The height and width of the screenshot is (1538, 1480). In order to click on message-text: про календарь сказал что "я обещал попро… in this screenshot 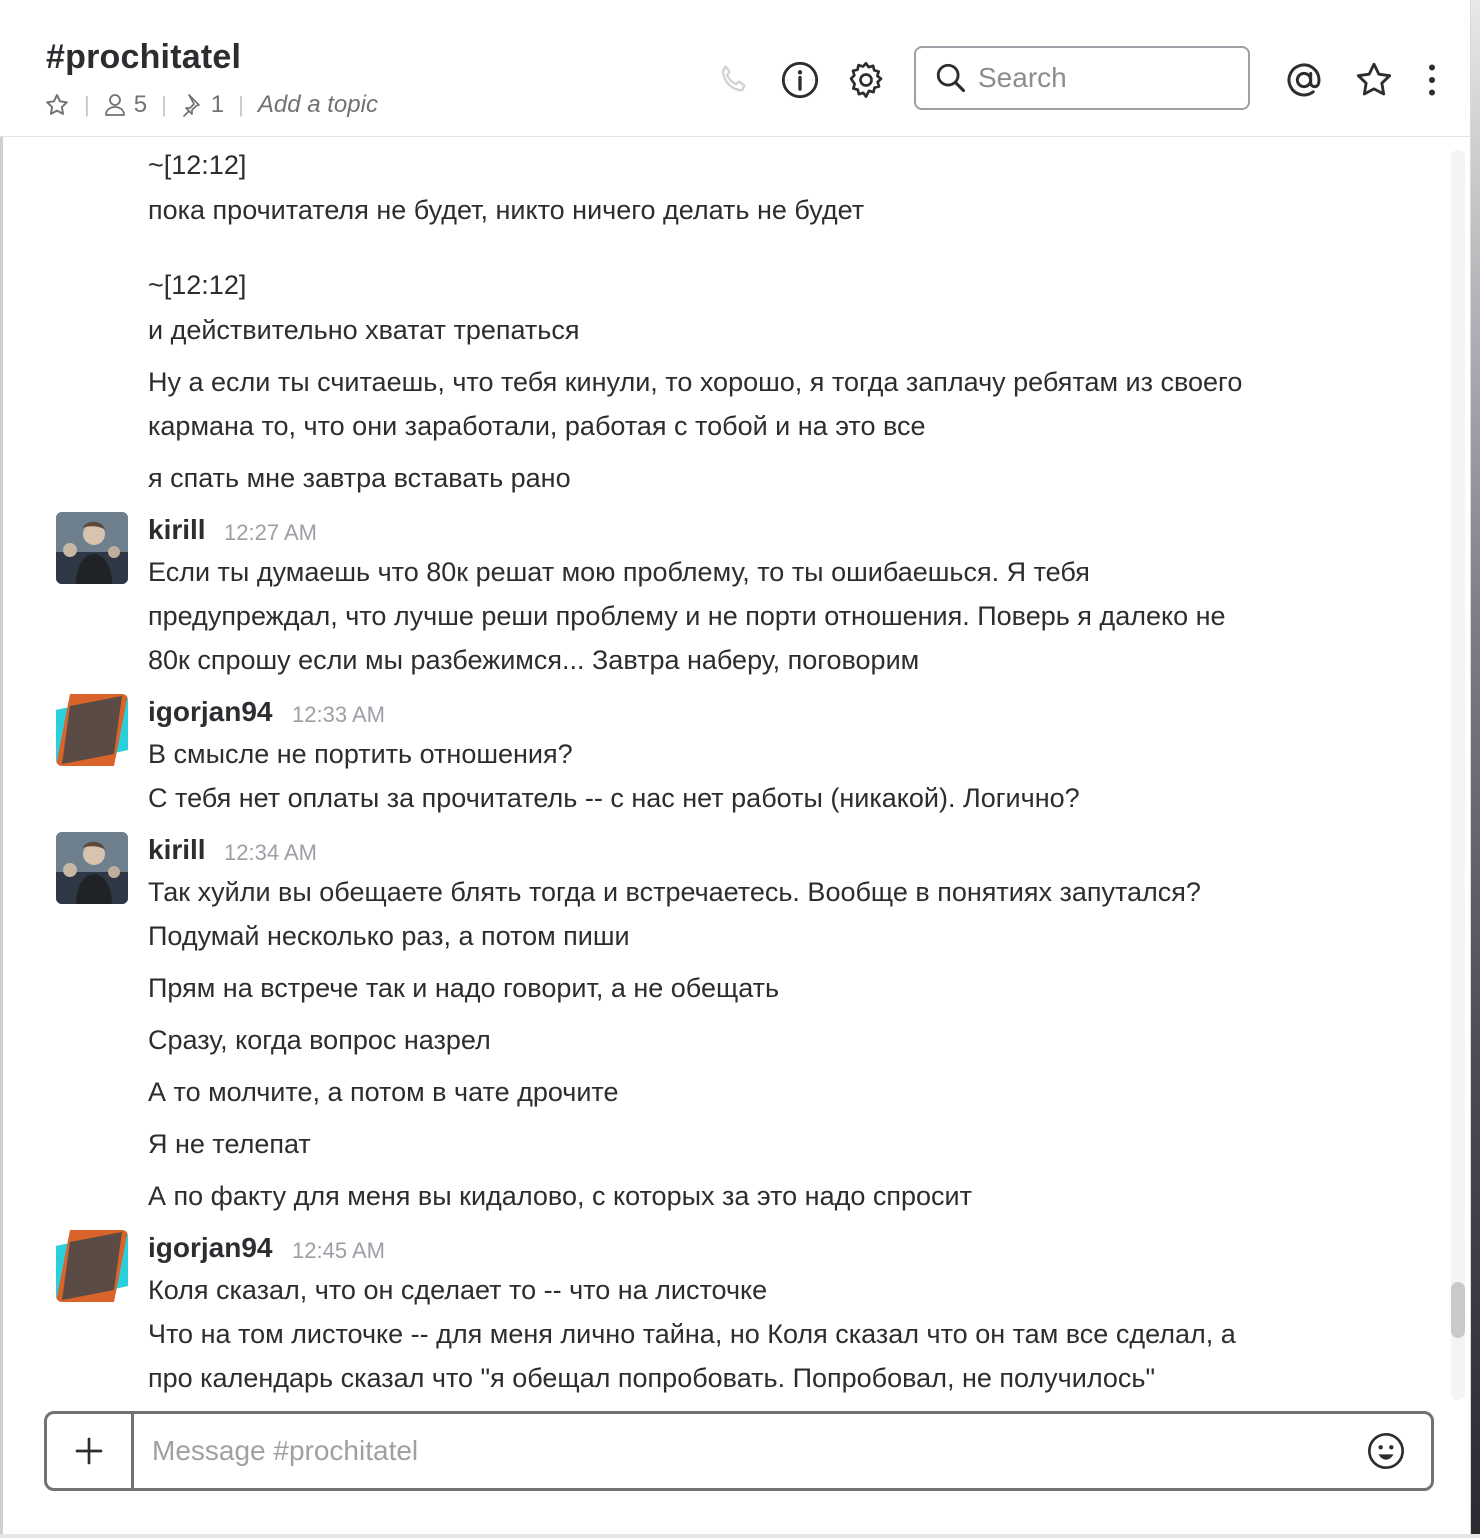, I will do `click(652, 1378)`.